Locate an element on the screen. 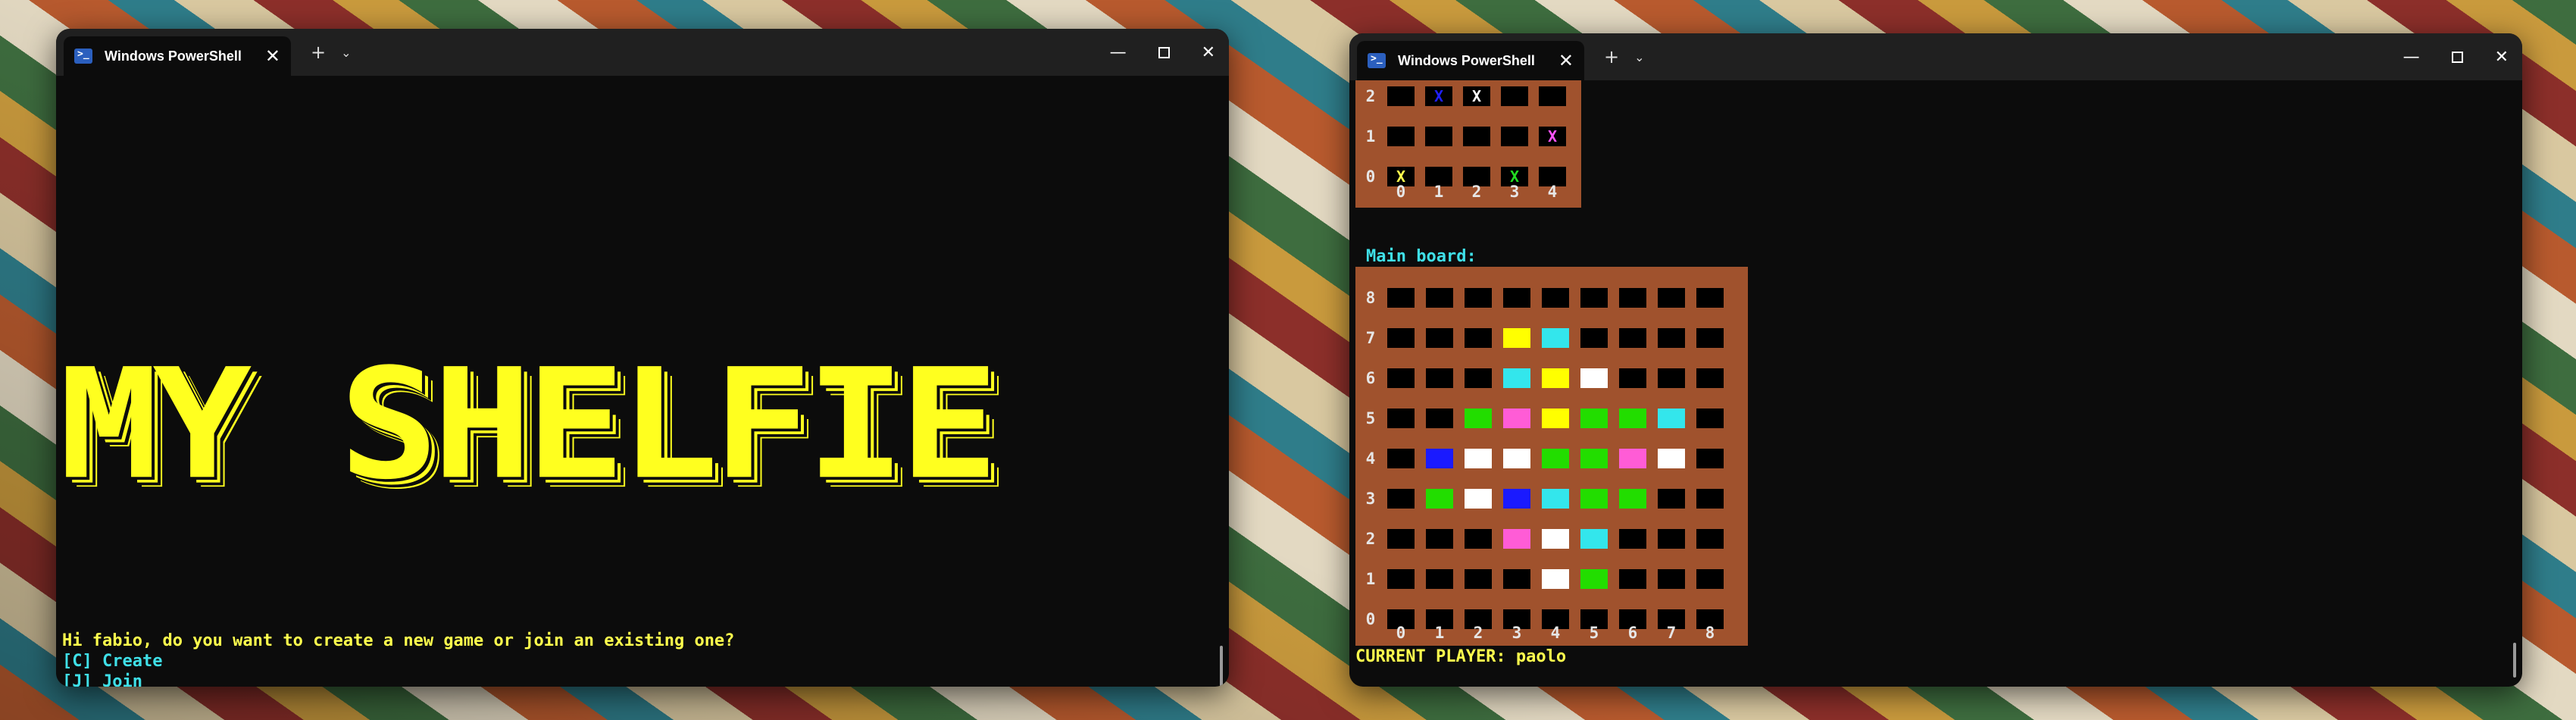 Image resolution: width=2576 pixels, height=720 pixels. player-shelf: 2XX1X0XX01234 is located at coordinates (1468, 144).